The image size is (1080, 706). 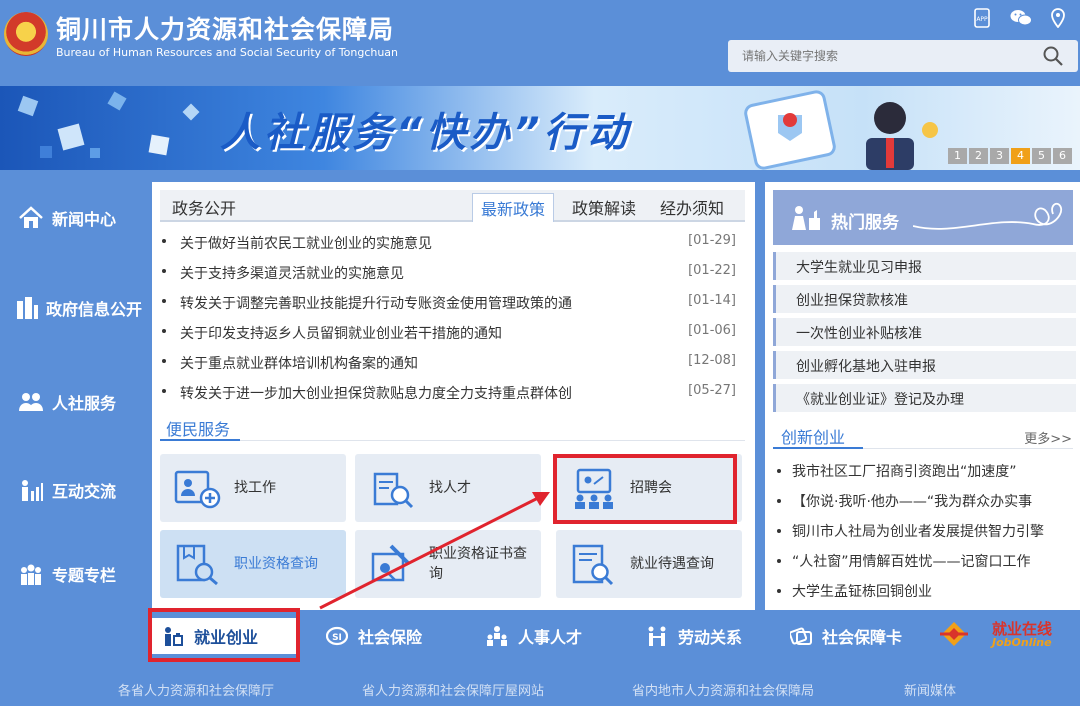 What do you see at coordinates (448, 333) in the screenshot?
I see `news-item: 关于印发支持返乡人员留铜就业创业若干措施的通知 [01-06]` at bounding box center [448, 333].